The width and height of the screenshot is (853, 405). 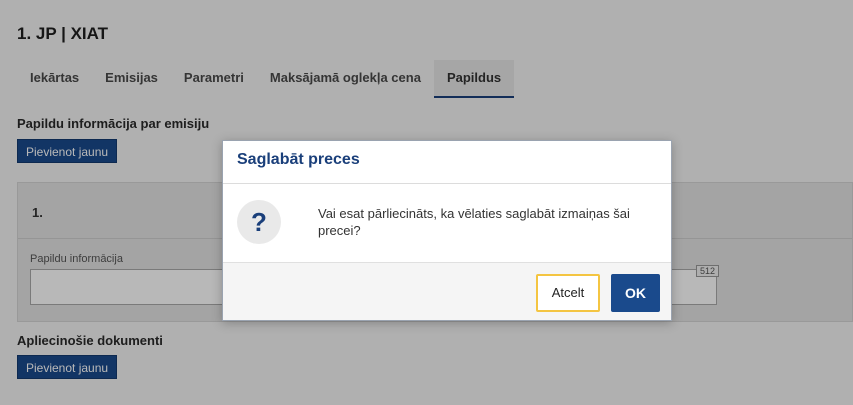 I want to click on question-icon: ?, so click(x=259, y=222).